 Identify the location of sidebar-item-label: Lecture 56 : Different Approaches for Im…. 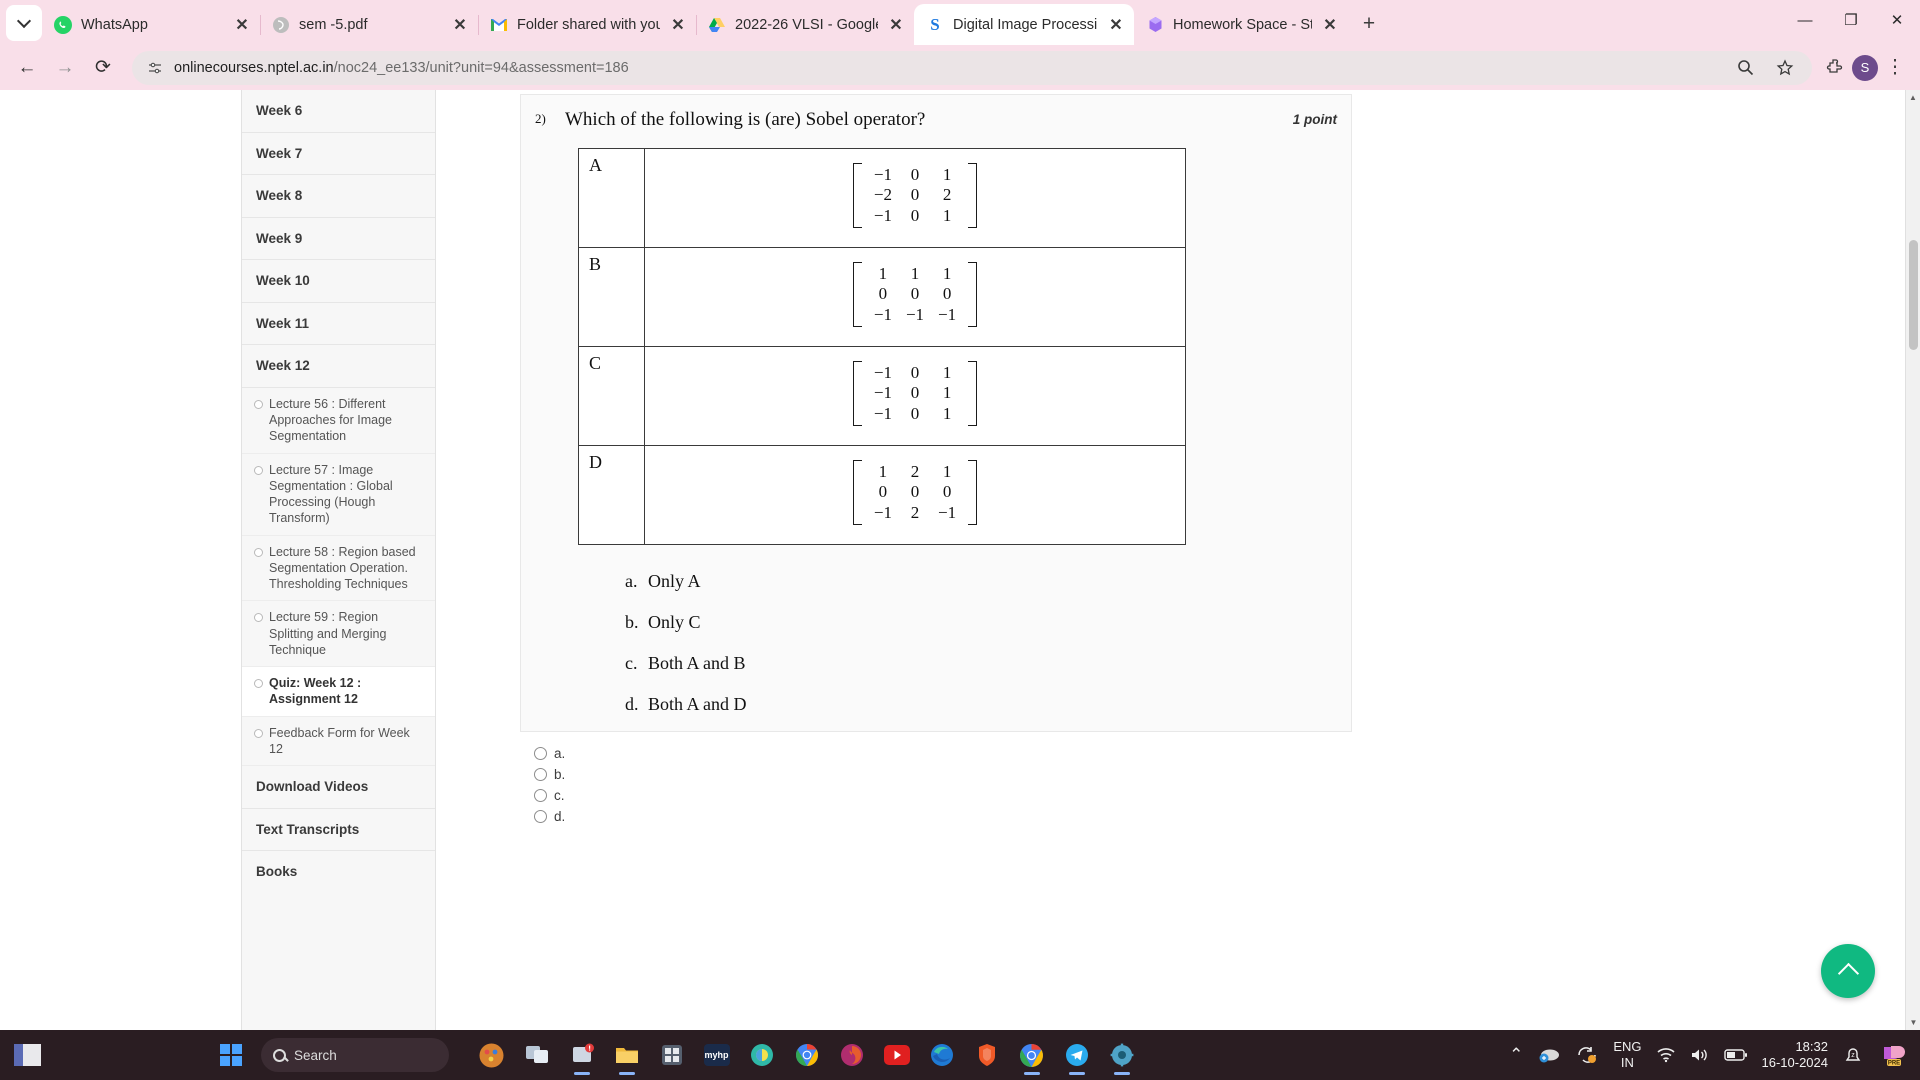
(330, 420).